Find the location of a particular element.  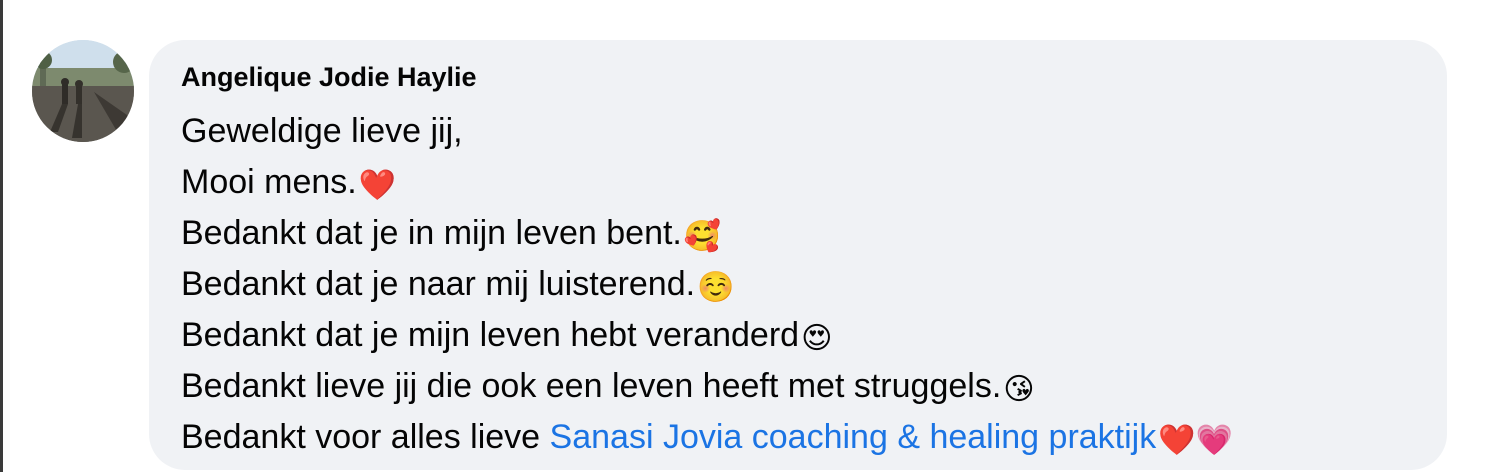

comment-line-text: Bedankt dat je naar mij luisterend. is located at coordinates (438, 284).